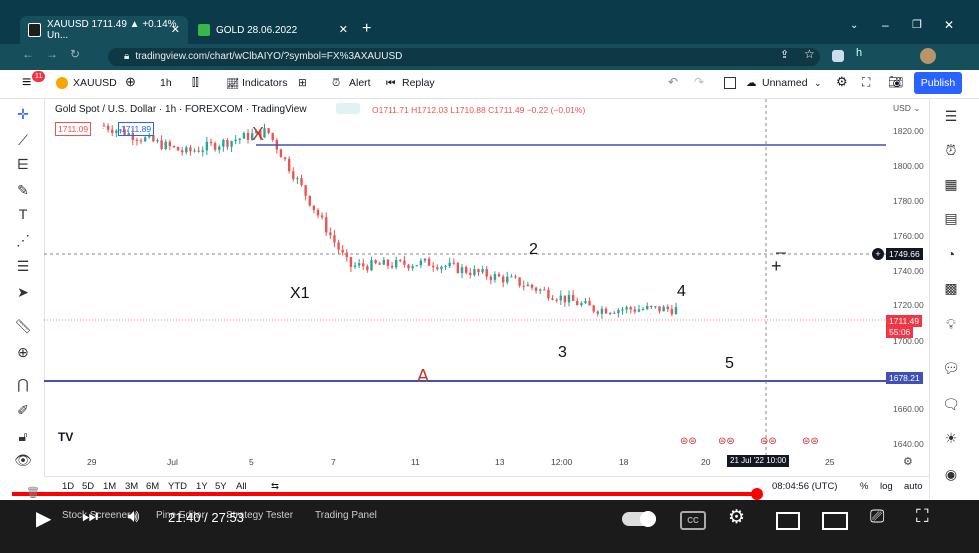  What do you see at coordinates (90, 516) in the screenshot?
I see `next-video-icon: ⏭︎` at bounding box center [90, 516].